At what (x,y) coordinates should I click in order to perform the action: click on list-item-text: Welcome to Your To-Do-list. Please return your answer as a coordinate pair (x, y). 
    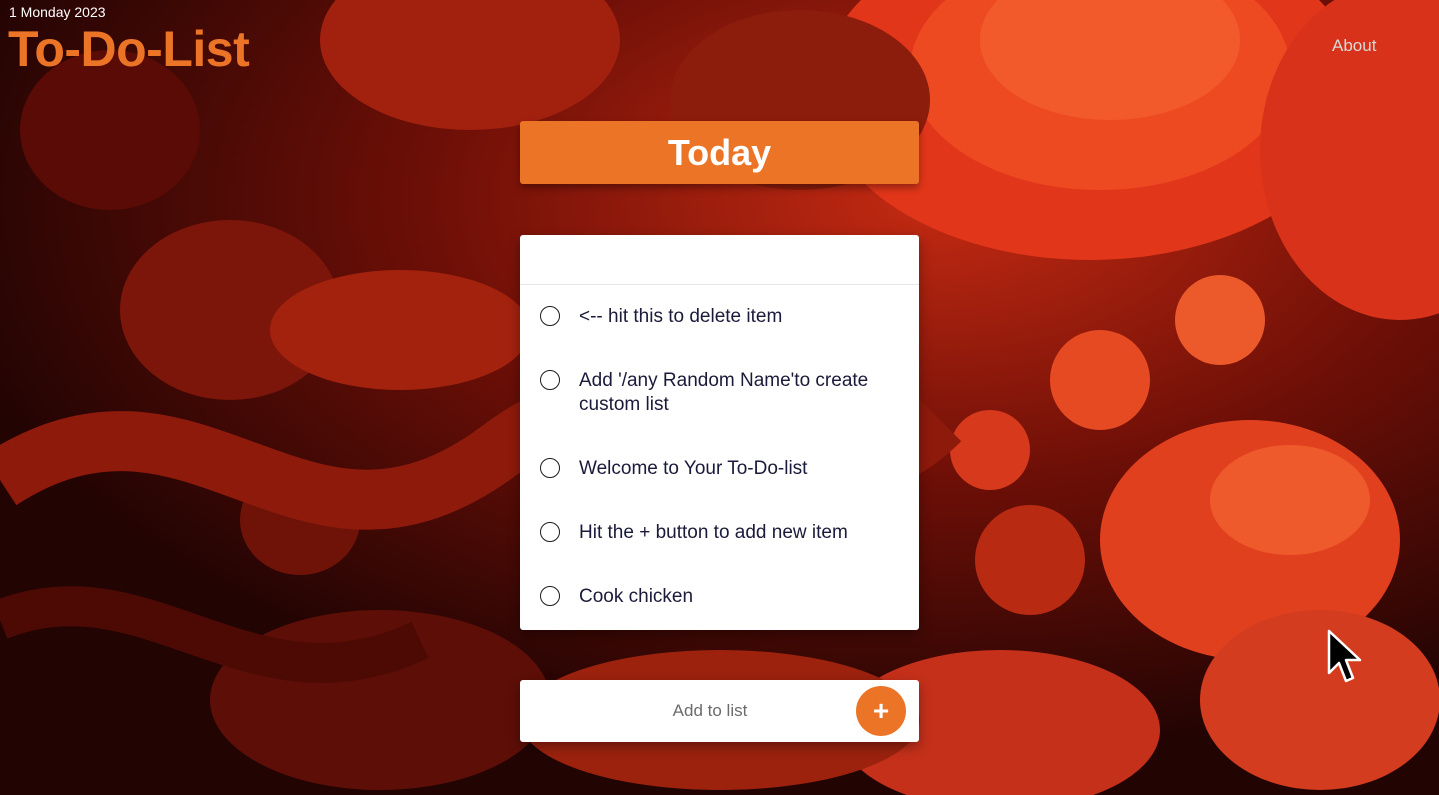
    Looking at the image, I should click on (693, 468).